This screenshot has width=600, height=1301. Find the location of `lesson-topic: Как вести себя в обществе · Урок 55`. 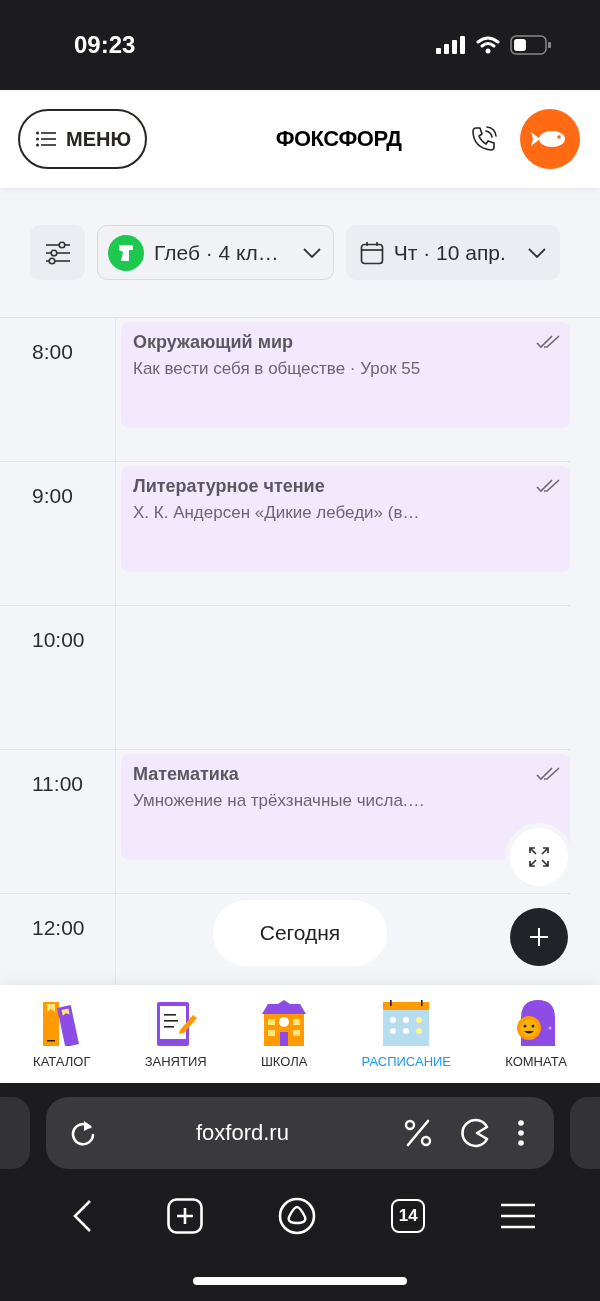

lesson-topic: Как вести себя в обществе · Урок 55 is located at coordinates (277, 369).